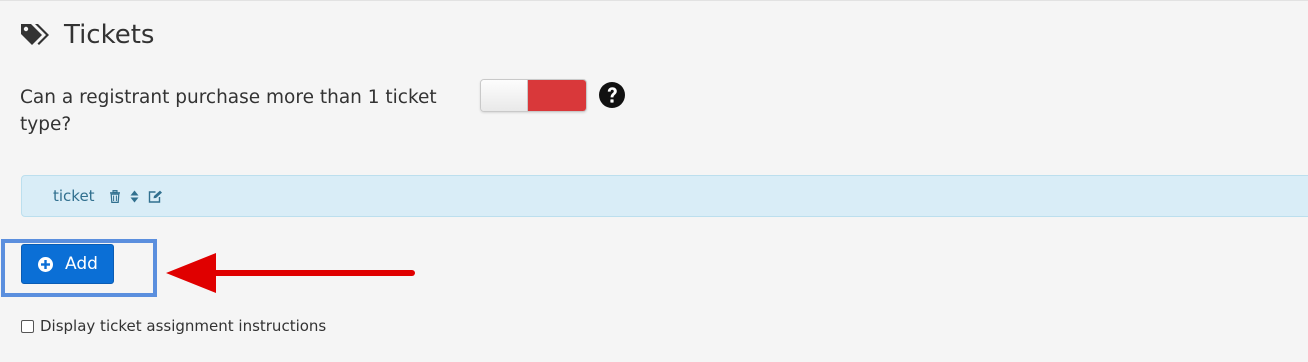 Image resolution: width=1308 pixels, height=362 pixels. What do you see at coordinates (134, 196) in the screenshot?
I see `sort-icon` at bounding box center [134, 196].